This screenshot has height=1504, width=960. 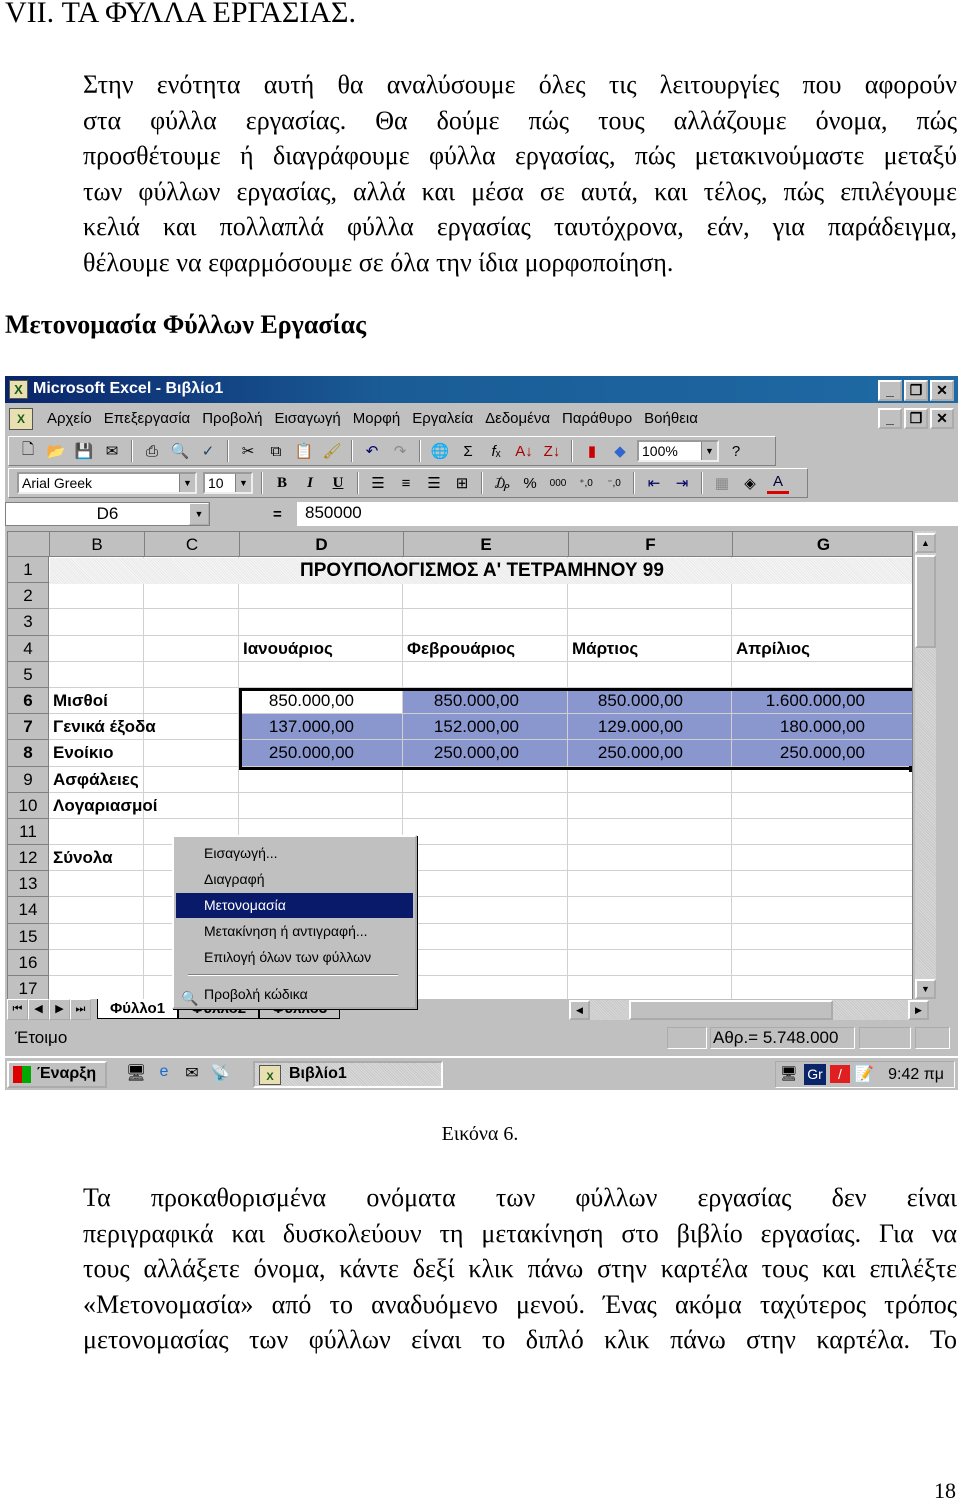 What do you see at coordinates (310, 483) in the screenshot?
I see `italic-button: I` at bounding box center [310, 483].